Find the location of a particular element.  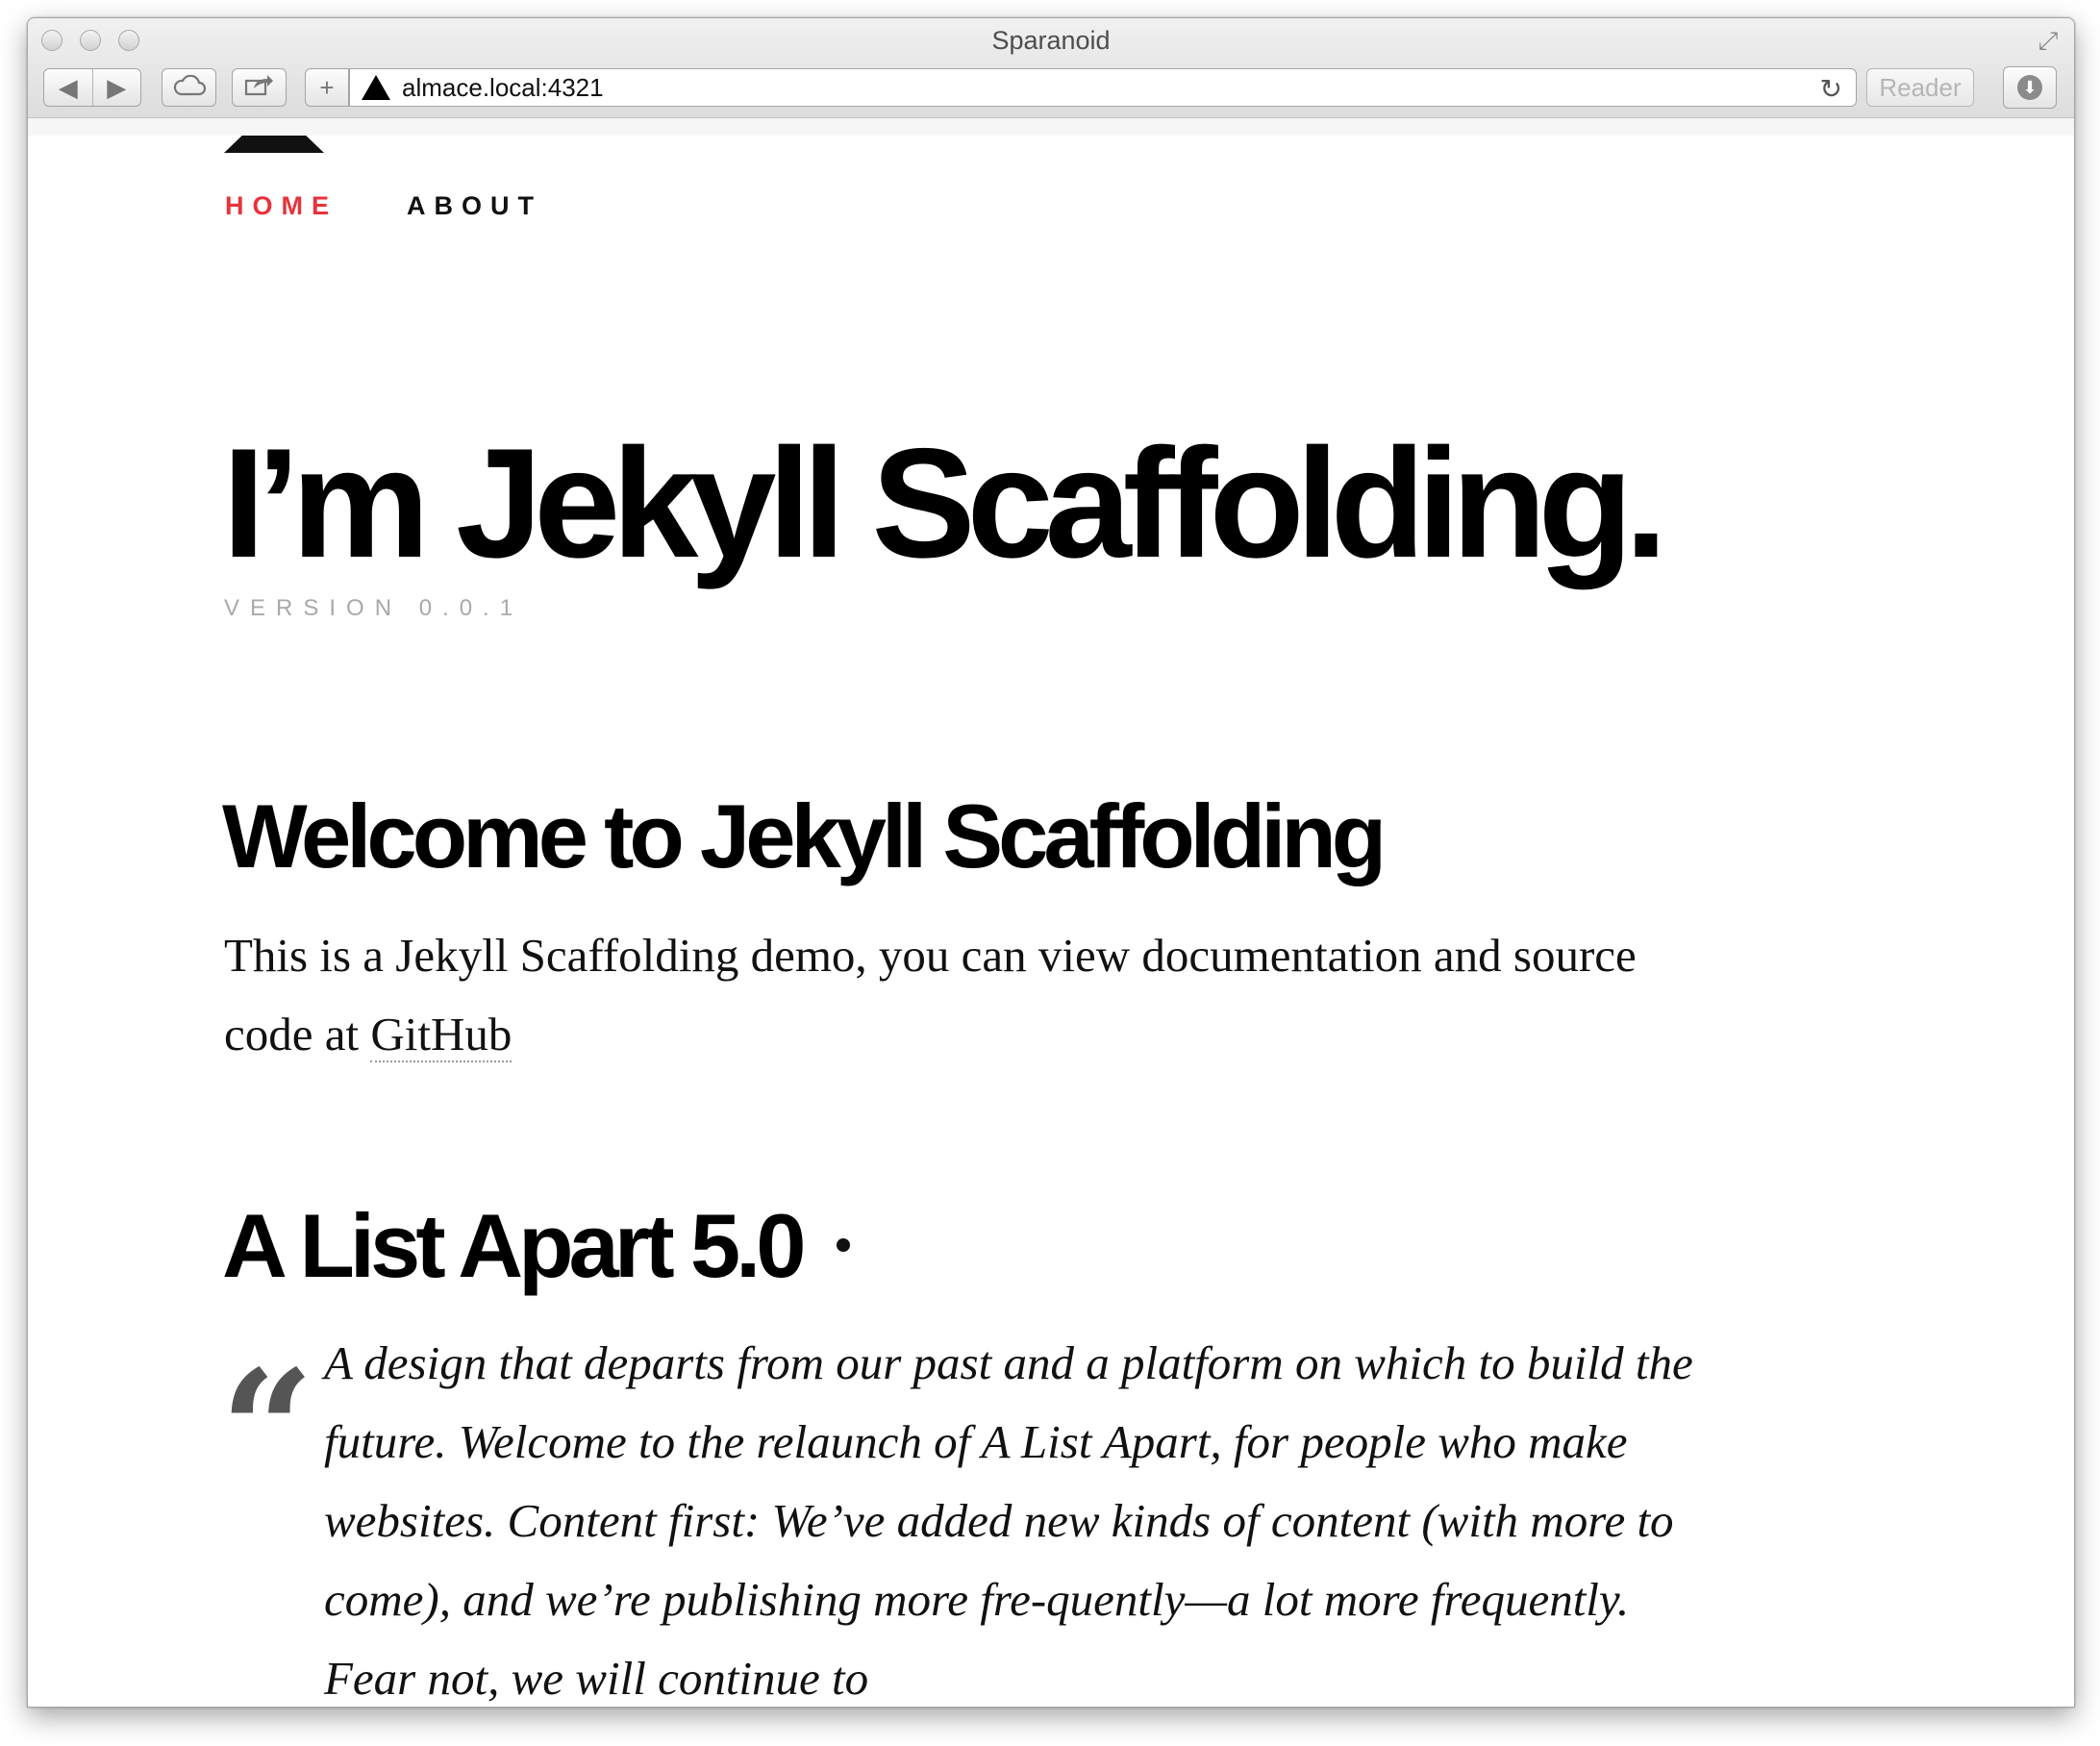

site-nav: HOME ABOUT is located at coordinates (384, 206).